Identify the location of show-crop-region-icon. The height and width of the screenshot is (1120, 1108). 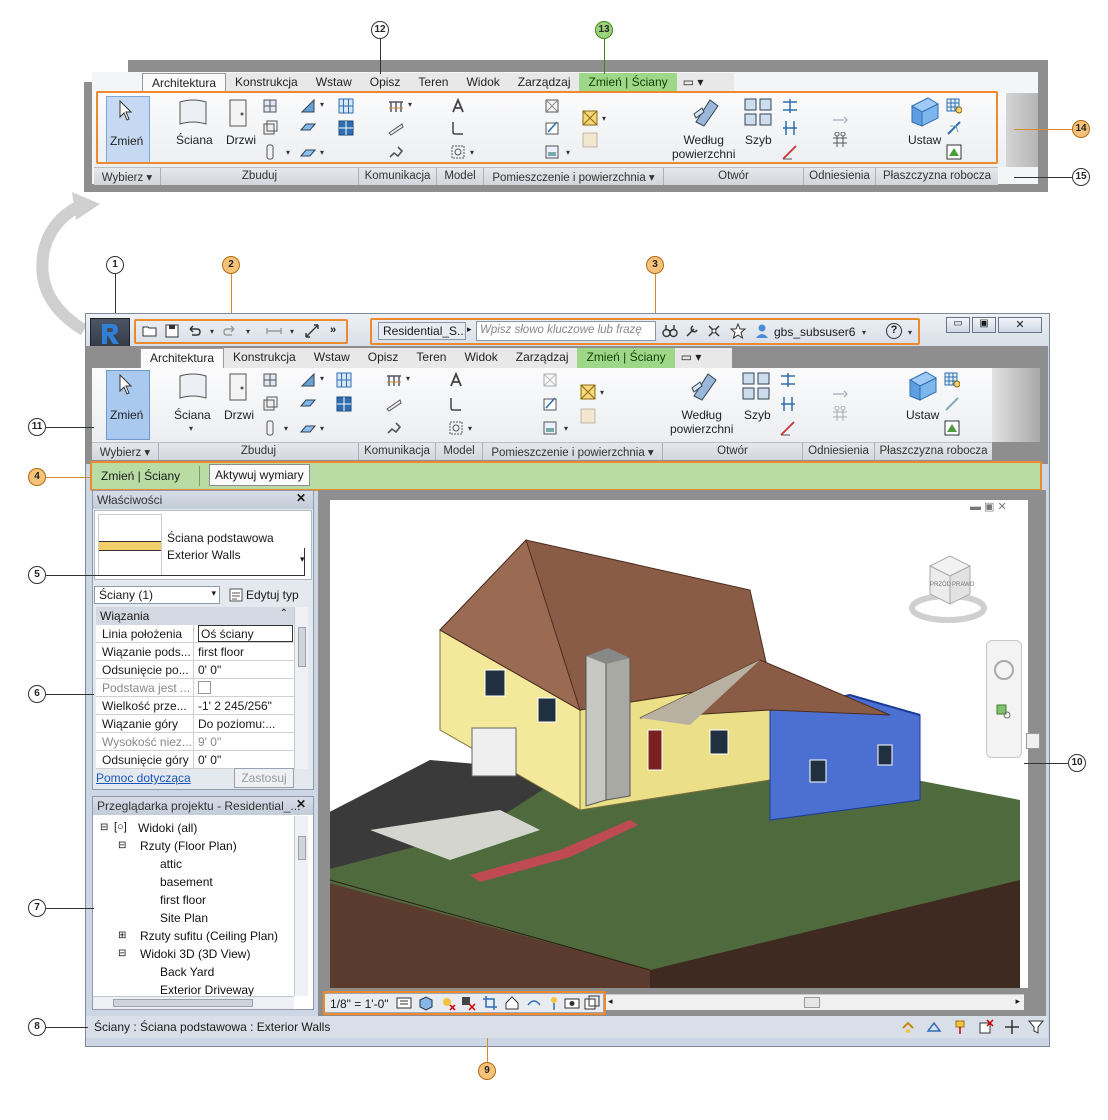
(512, 1003).